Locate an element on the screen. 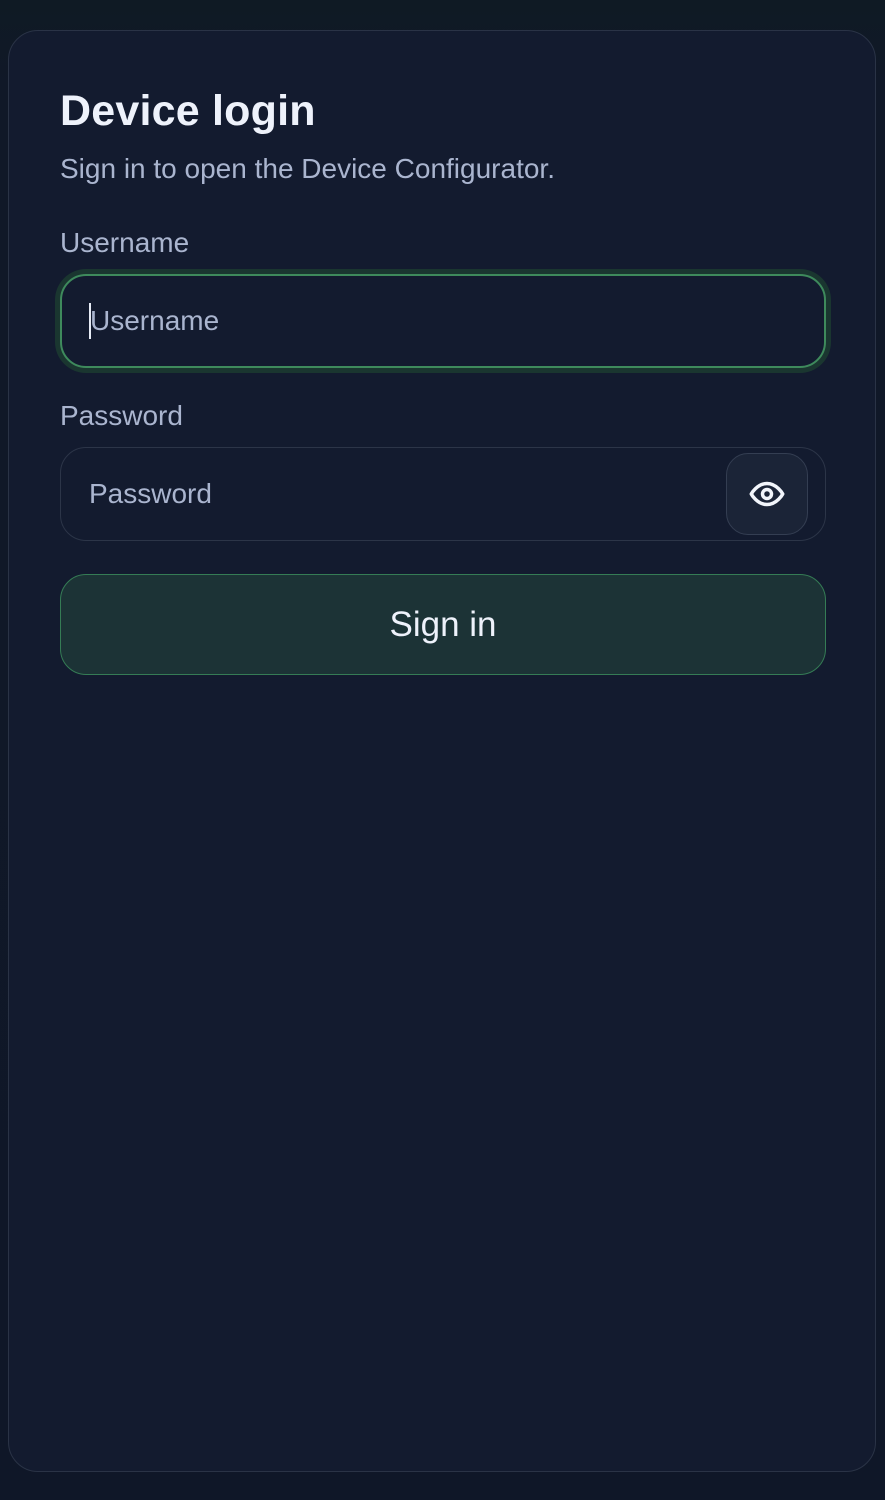 The height and width of the screenshot is (1500, 885). username-input is located at coordinates (443, 321).